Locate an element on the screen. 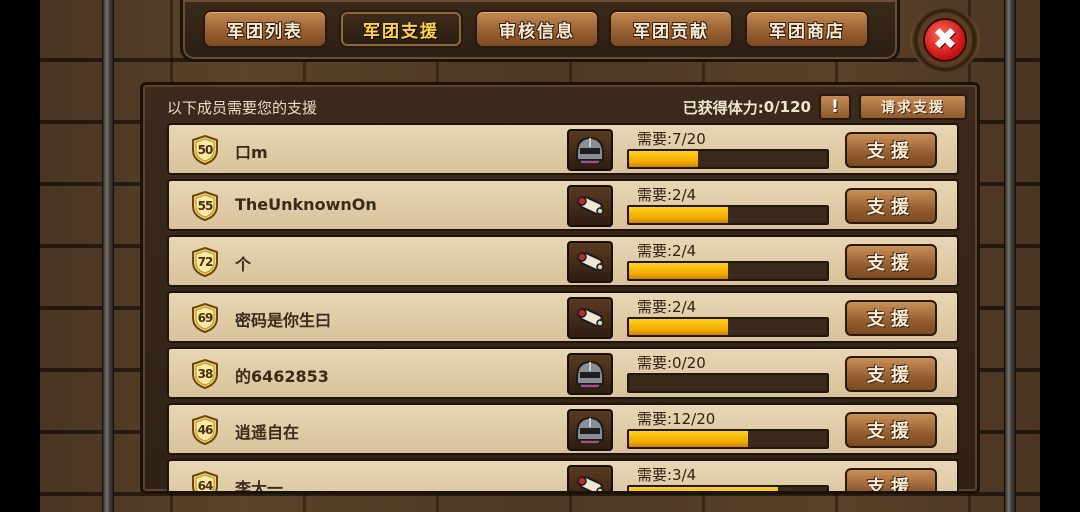 This screenshot has width=1080, height=512. close-icon: ✖ is located at coordinates (945, 40).